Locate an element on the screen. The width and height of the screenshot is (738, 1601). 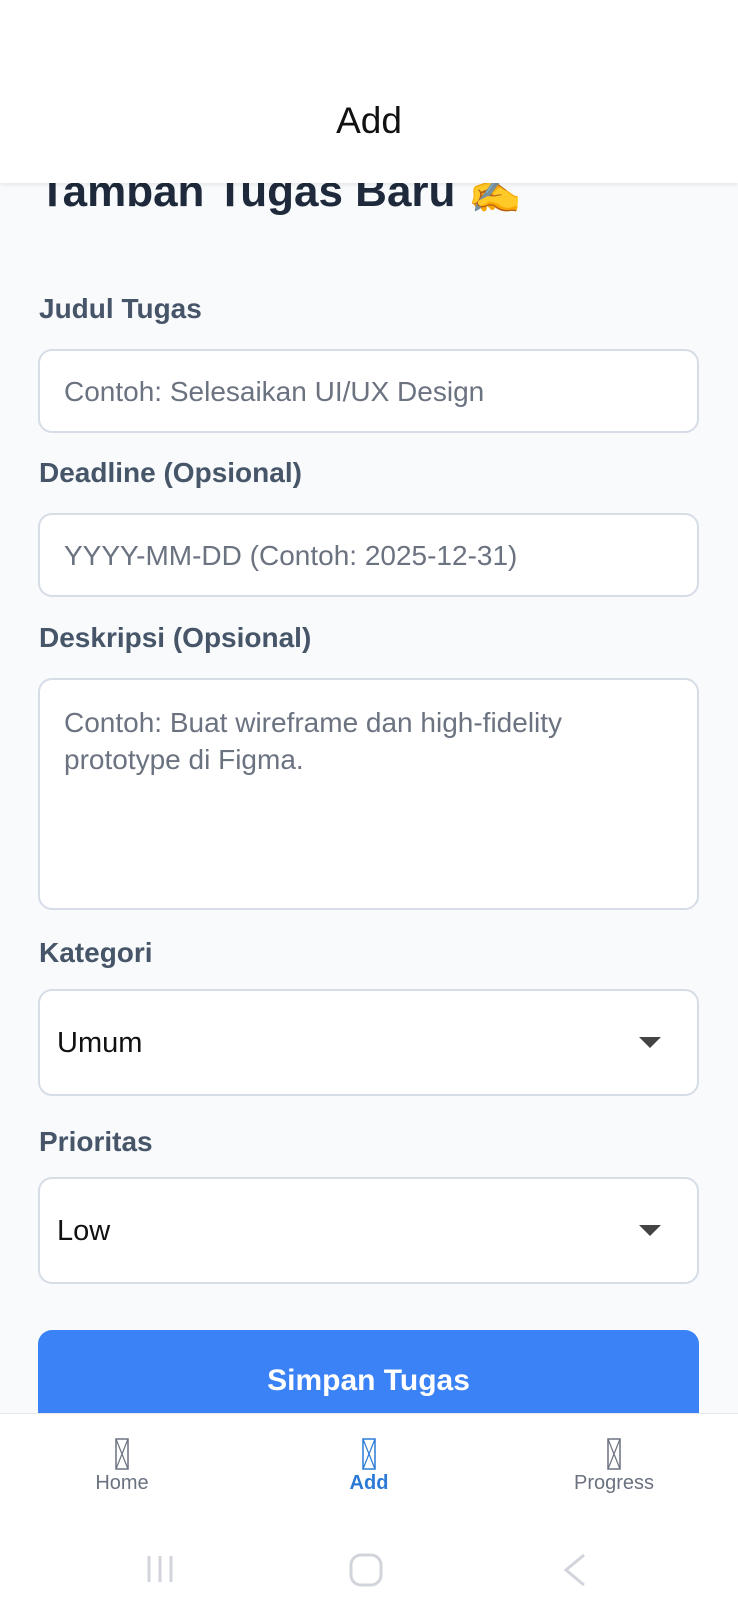
title-input: Contoh: Selesaikan UI/UX Design is located at coordinates (368, 391).